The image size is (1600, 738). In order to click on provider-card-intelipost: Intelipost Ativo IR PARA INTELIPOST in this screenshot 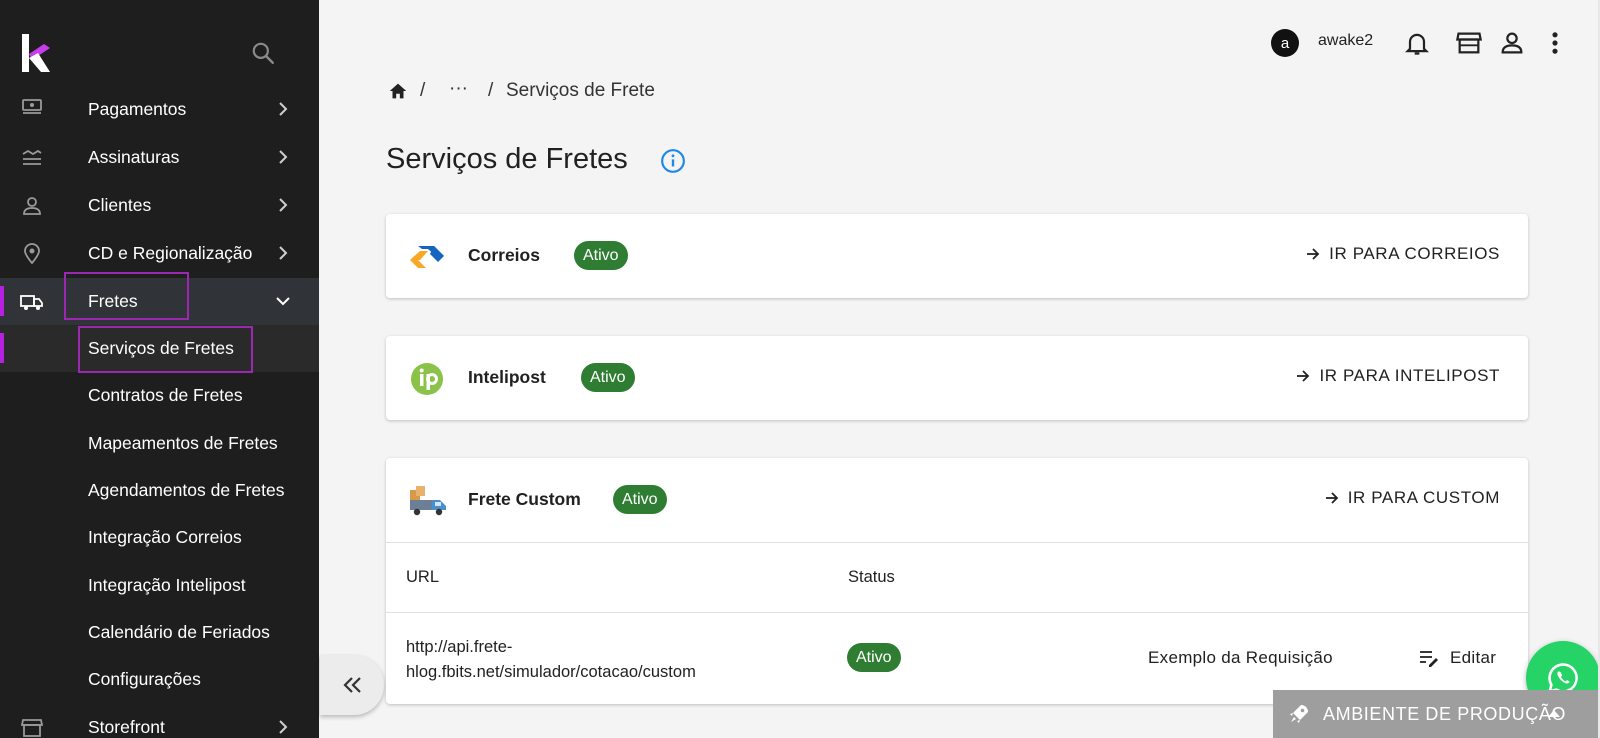, I will do `click(957, 378)`.